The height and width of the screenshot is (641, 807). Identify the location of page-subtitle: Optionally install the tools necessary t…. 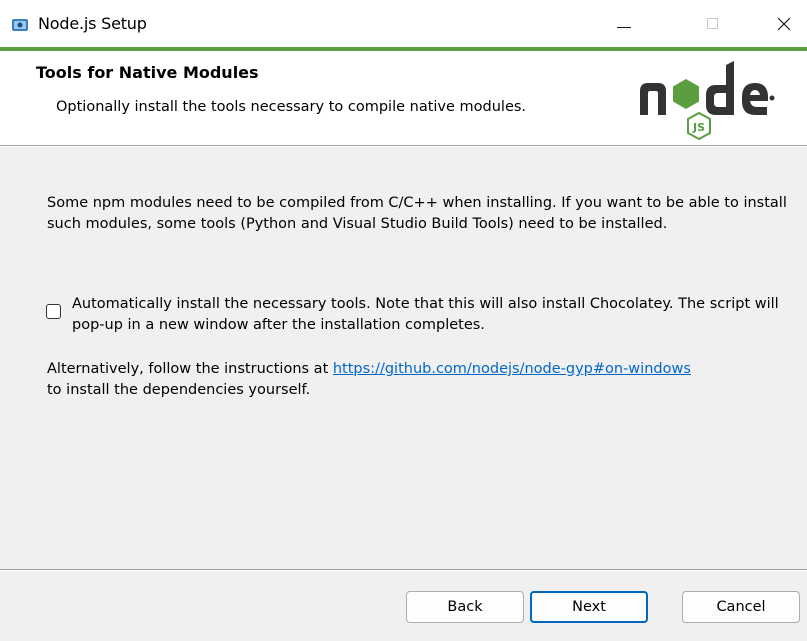
(291, 107).